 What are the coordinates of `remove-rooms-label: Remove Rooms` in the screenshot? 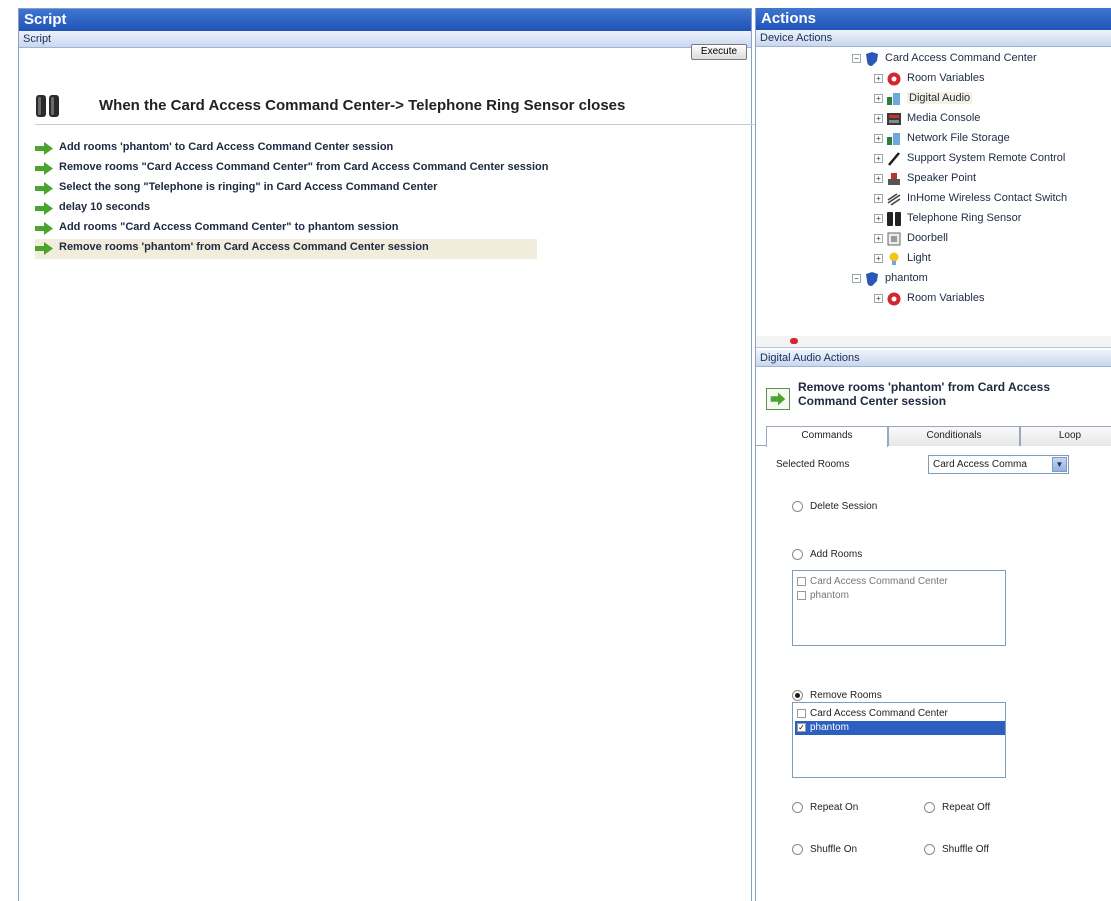 It's located at (846, 695).